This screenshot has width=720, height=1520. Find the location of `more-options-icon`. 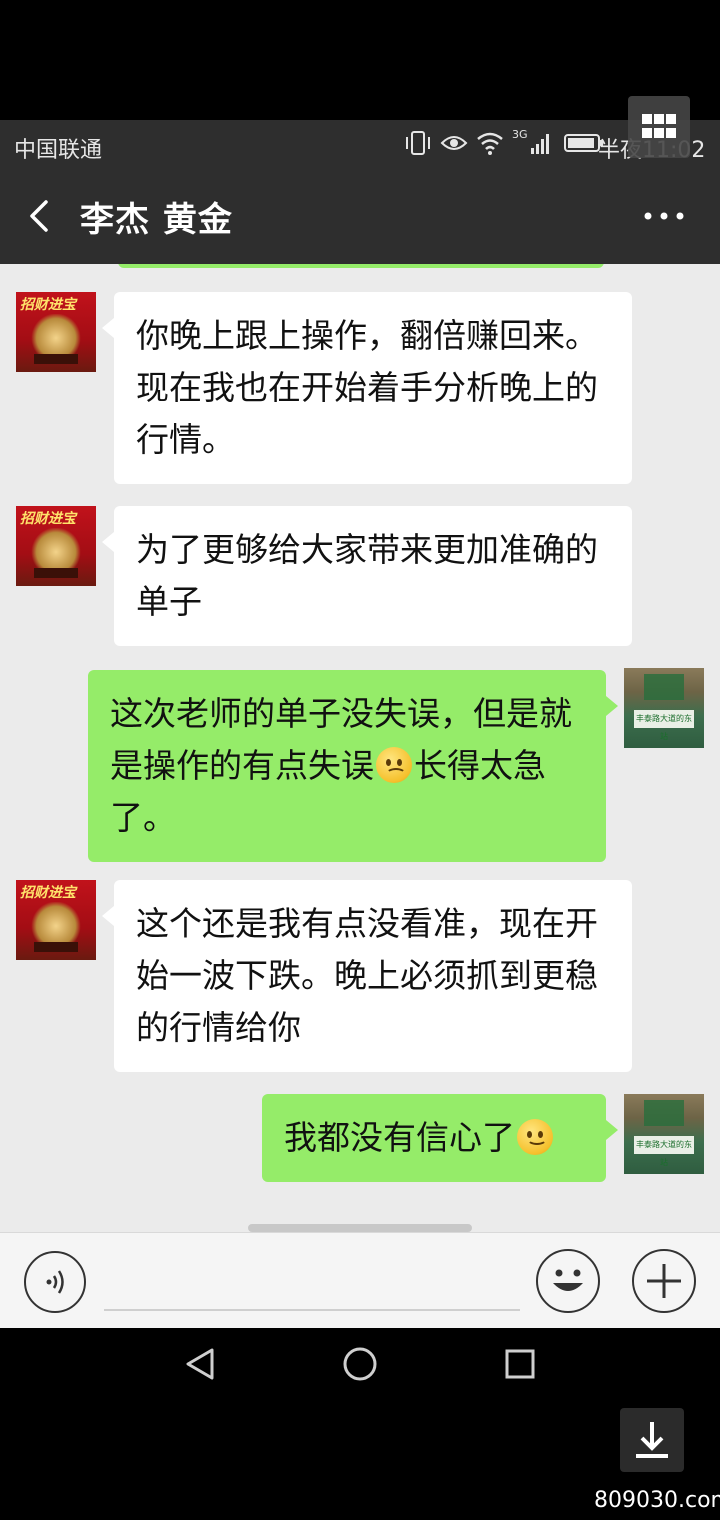

more-options-icon is located at coordinates (664, 216).